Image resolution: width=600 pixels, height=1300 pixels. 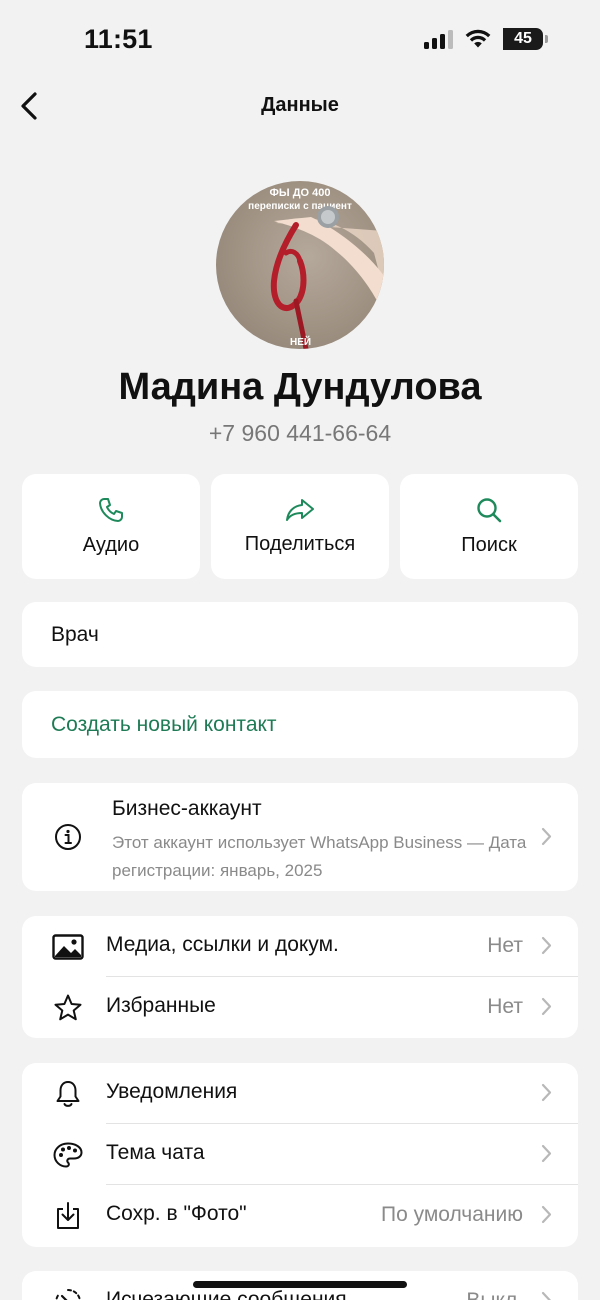 What do you see at coordinates (300, 634) in the screenshot?
I see `about-card: Врач` at bounding box center [300, 634].